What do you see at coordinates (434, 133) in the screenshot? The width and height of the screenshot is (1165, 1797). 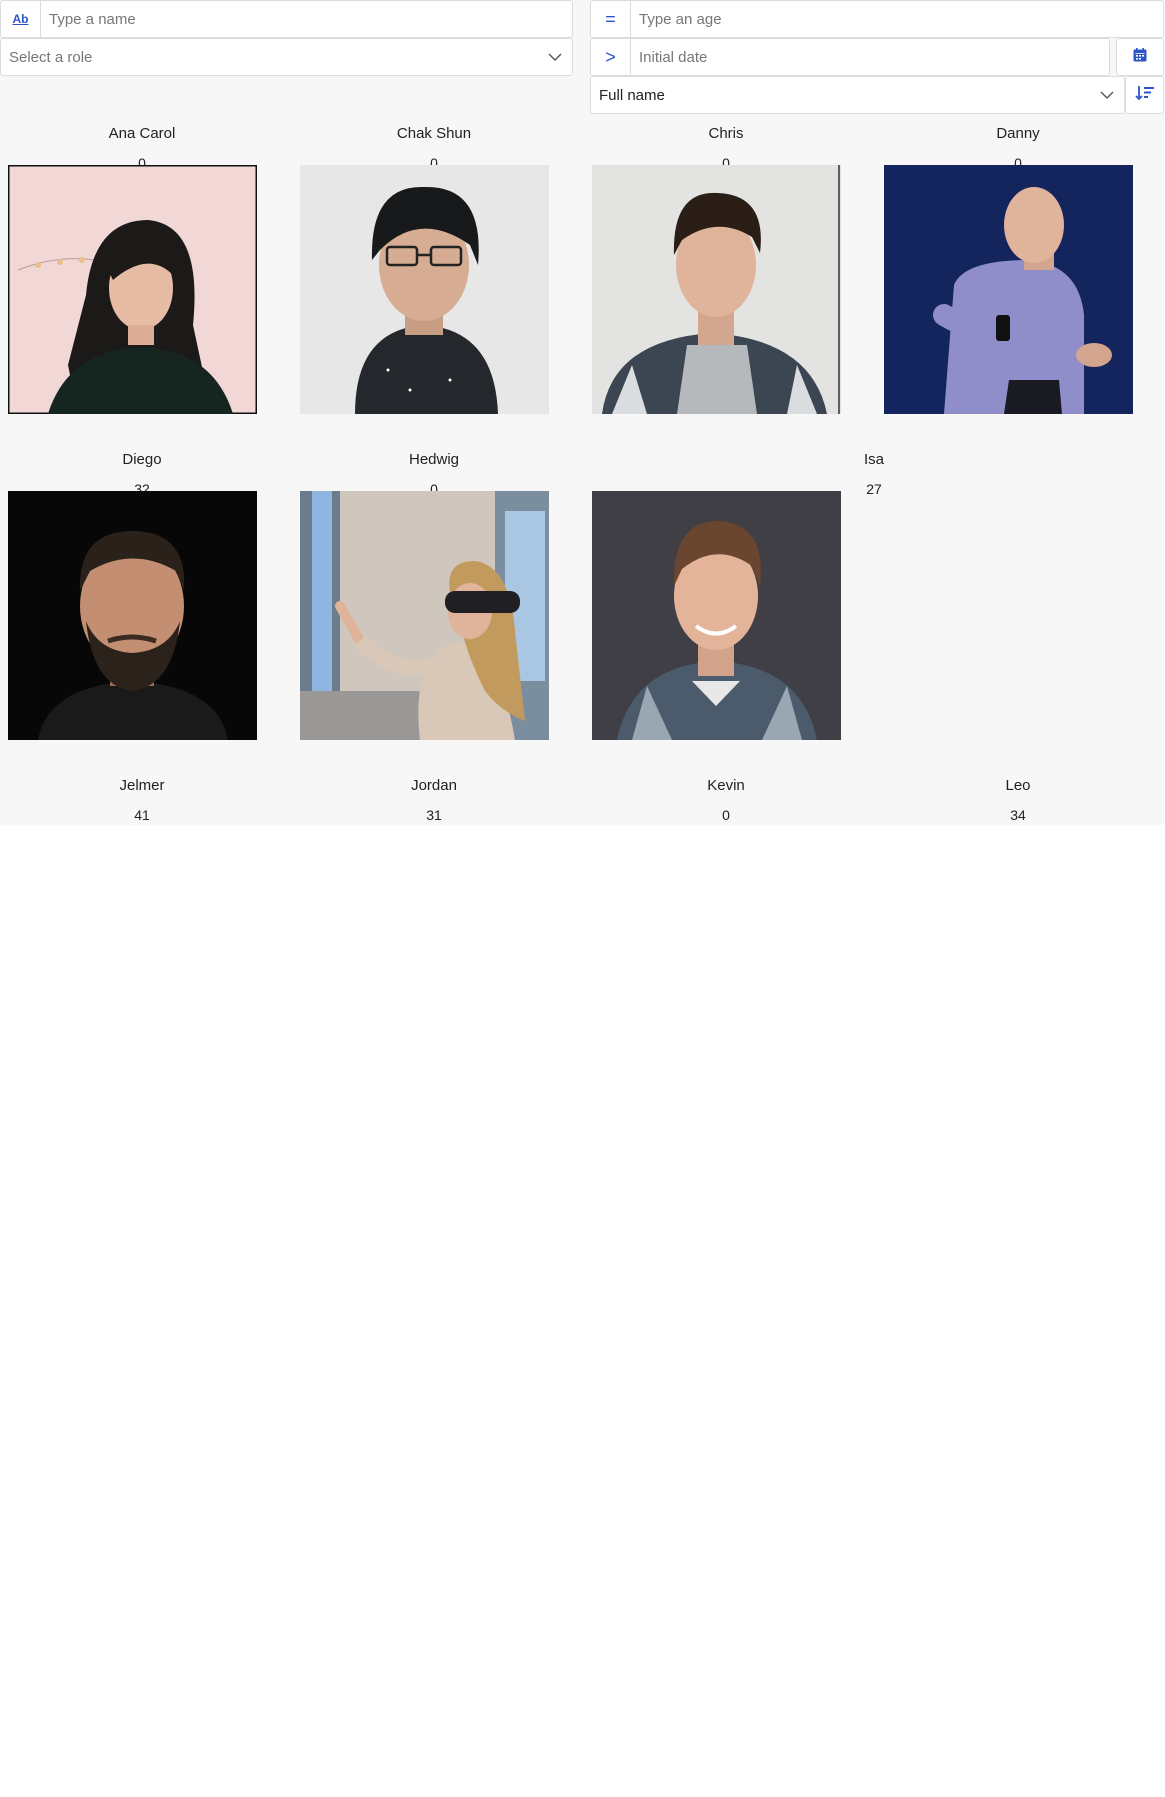 I see `person-name: Chak Shun` at bounding box center [434, 133].